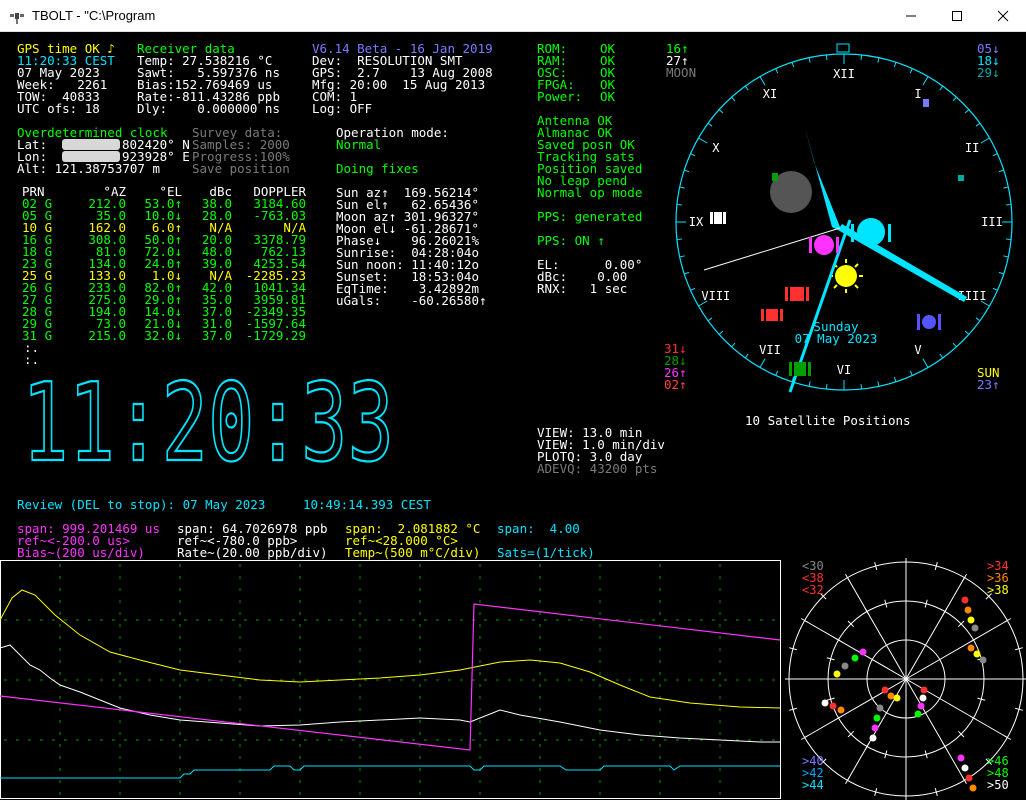 This screenshot has height=800, width=1026. Describe the element at coordinates (917, 94) in the screenshot. I see `hour-label: I` at that location.